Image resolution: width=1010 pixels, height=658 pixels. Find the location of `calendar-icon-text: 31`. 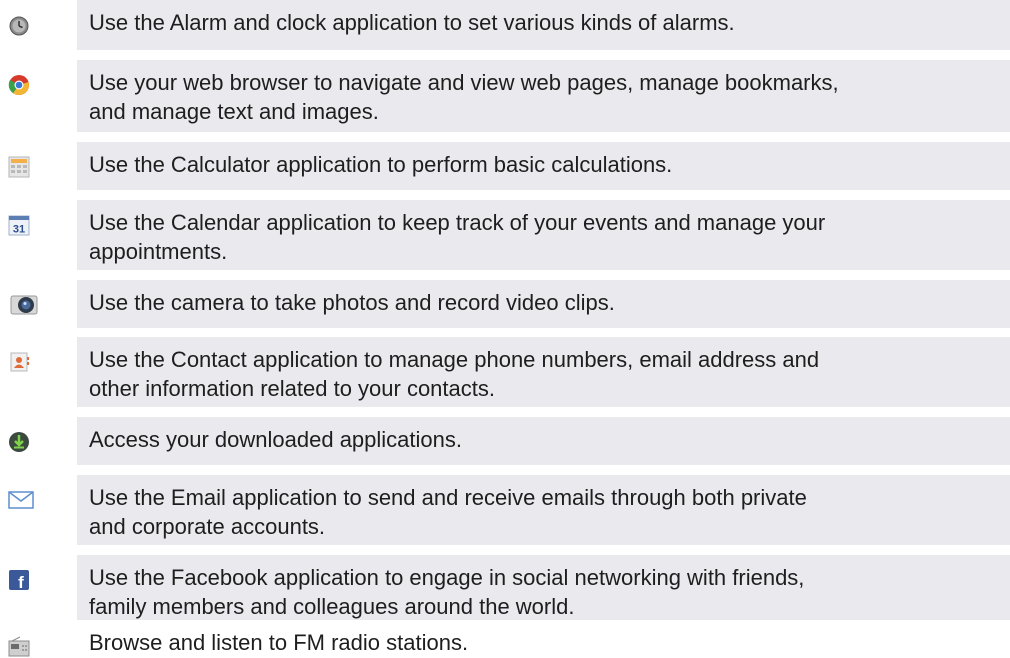

calendar-icon-text: 31 is located at coordinates (19, 230).